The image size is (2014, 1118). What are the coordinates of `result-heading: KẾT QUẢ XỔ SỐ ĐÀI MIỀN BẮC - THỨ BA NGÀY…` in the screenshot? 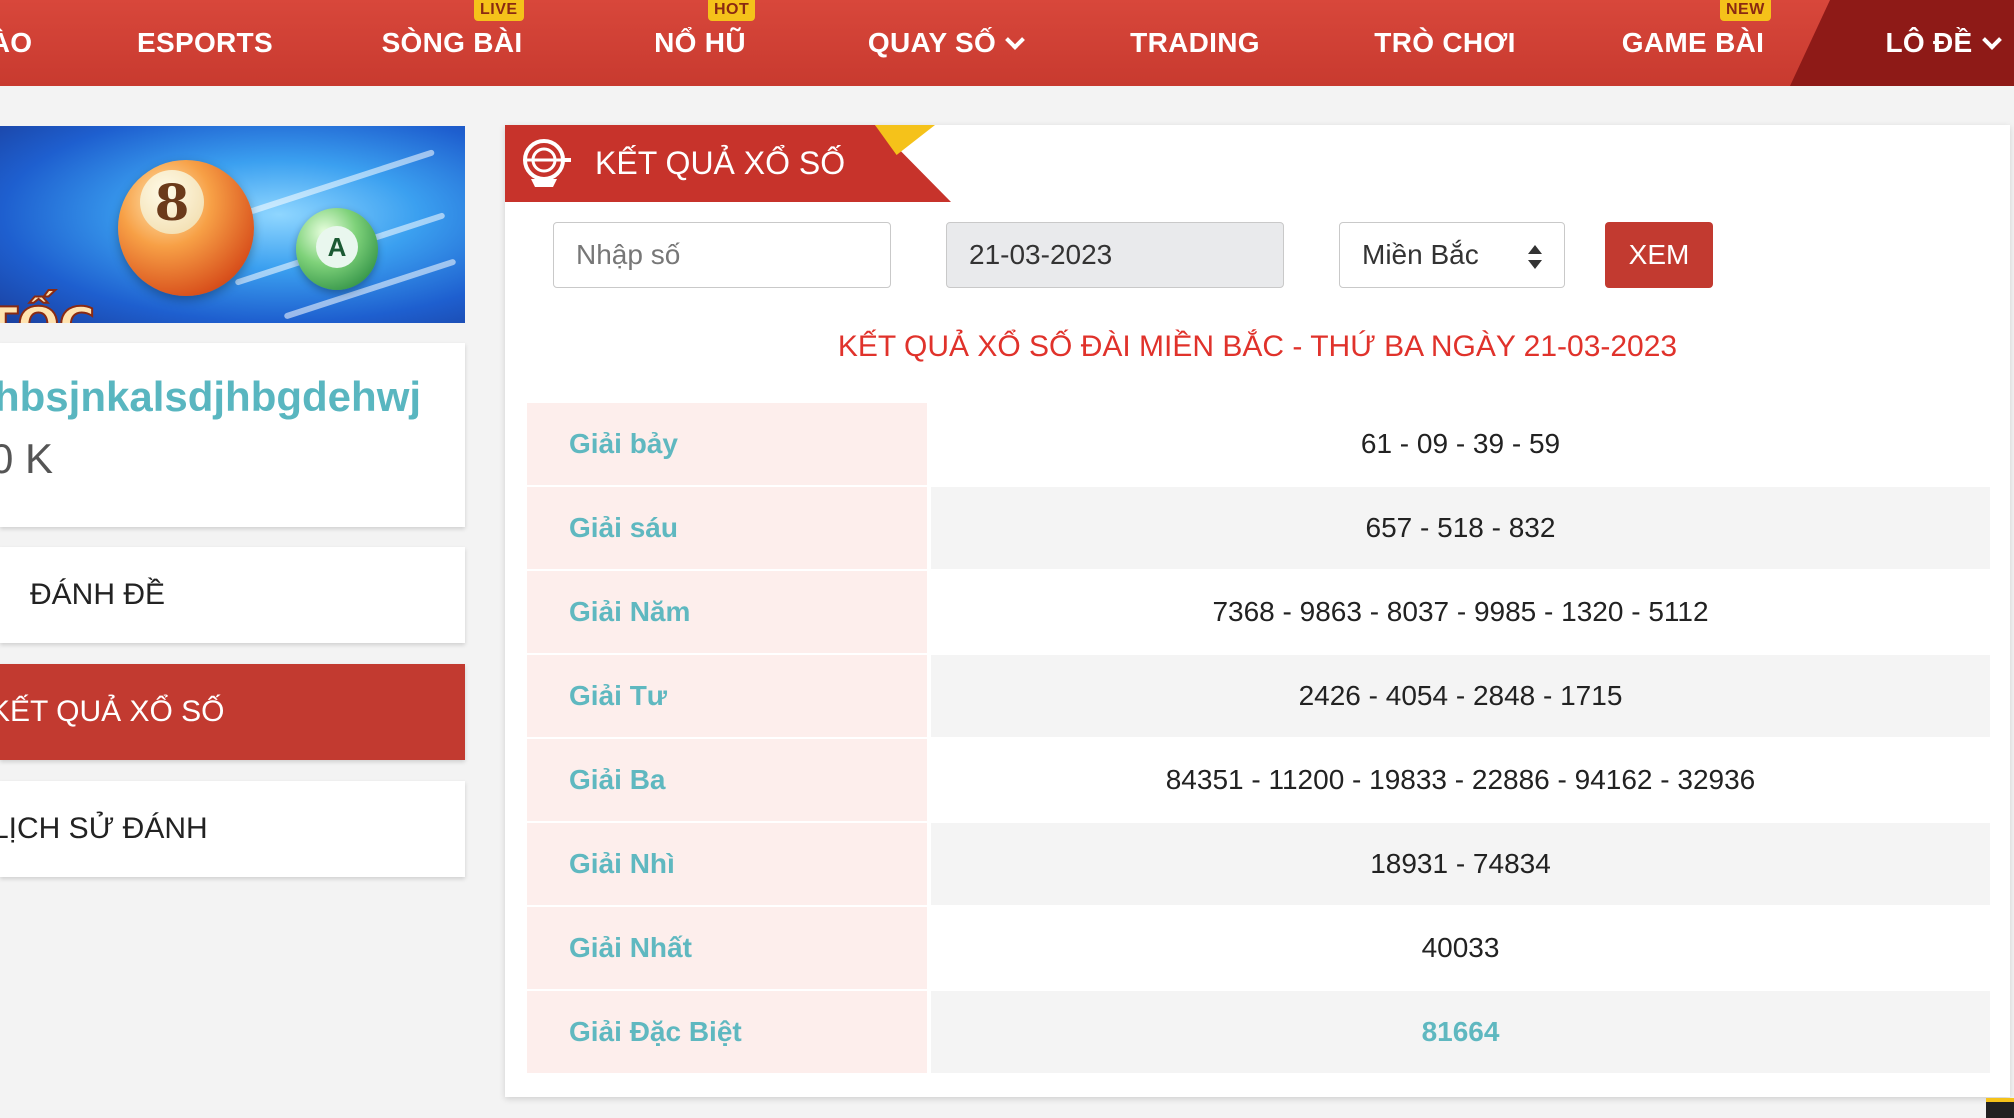 It's located at (1257, 346).